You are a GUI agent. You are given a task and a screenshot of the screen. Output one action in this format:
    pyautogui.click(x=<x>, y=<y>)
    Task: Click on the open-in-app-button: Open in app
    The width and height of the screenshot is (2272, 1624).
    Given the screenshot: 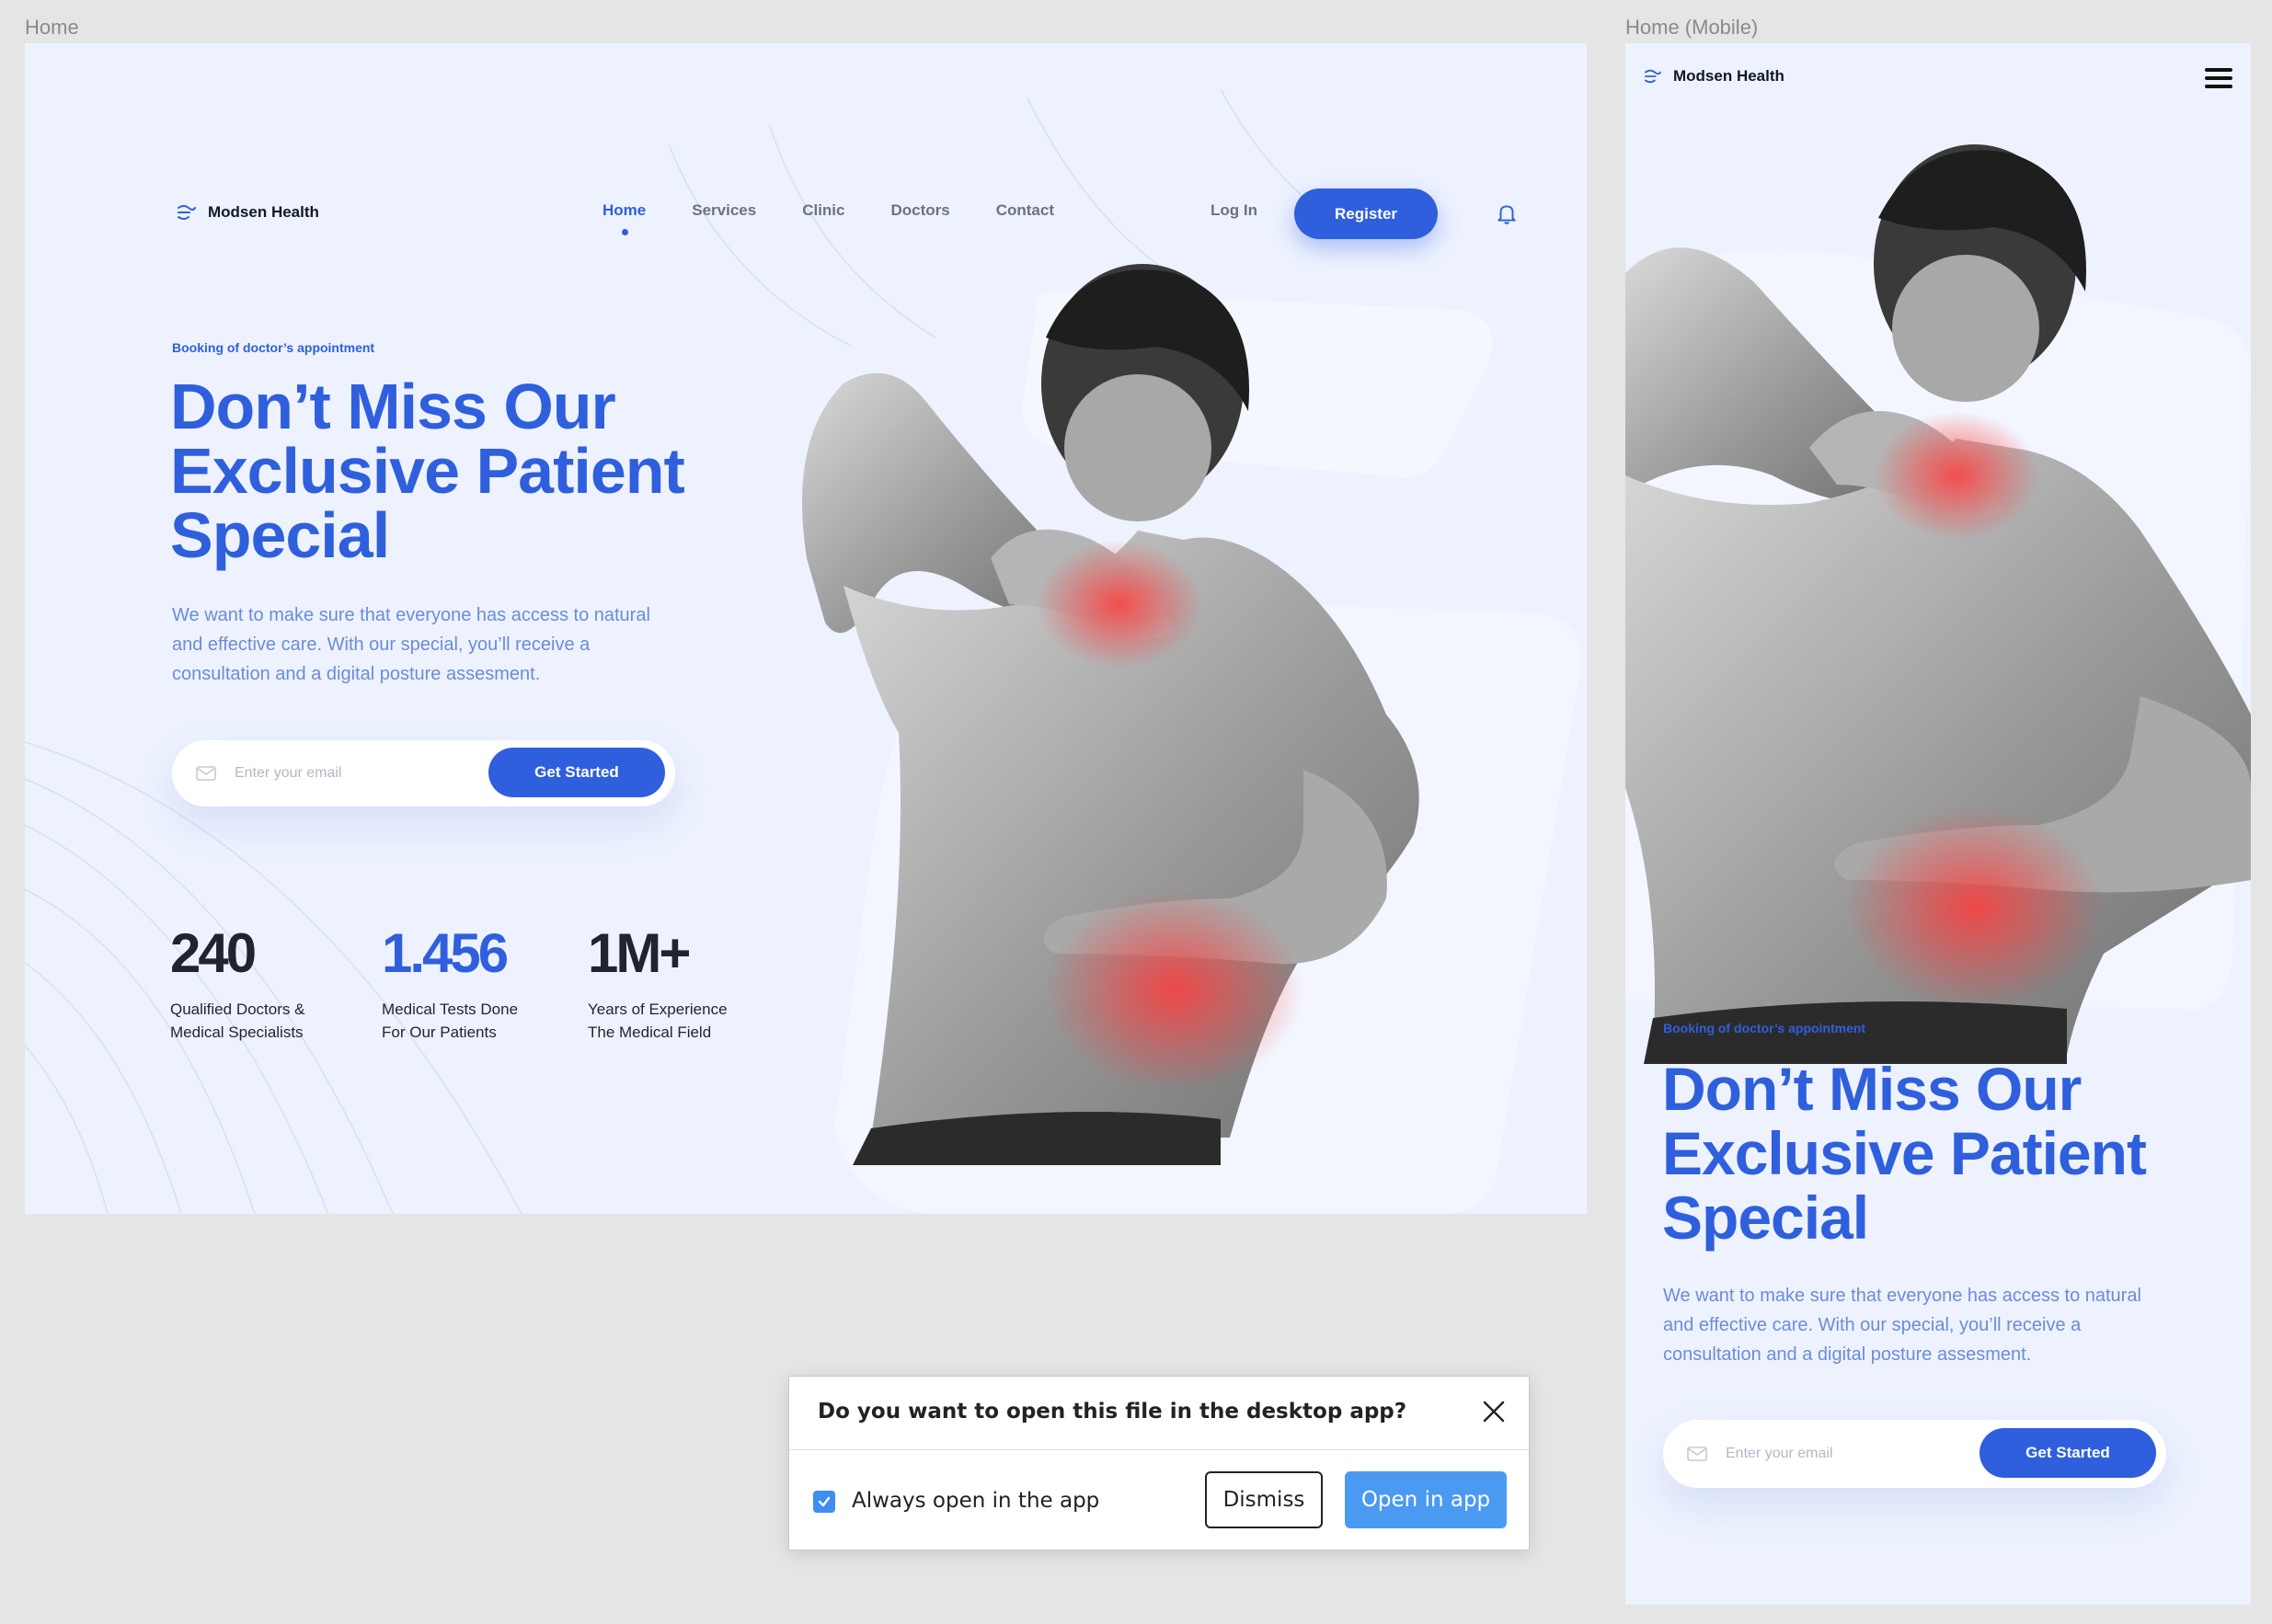 What is the action you would take?
    pyautogui.click(x=1426, y=1500)
    